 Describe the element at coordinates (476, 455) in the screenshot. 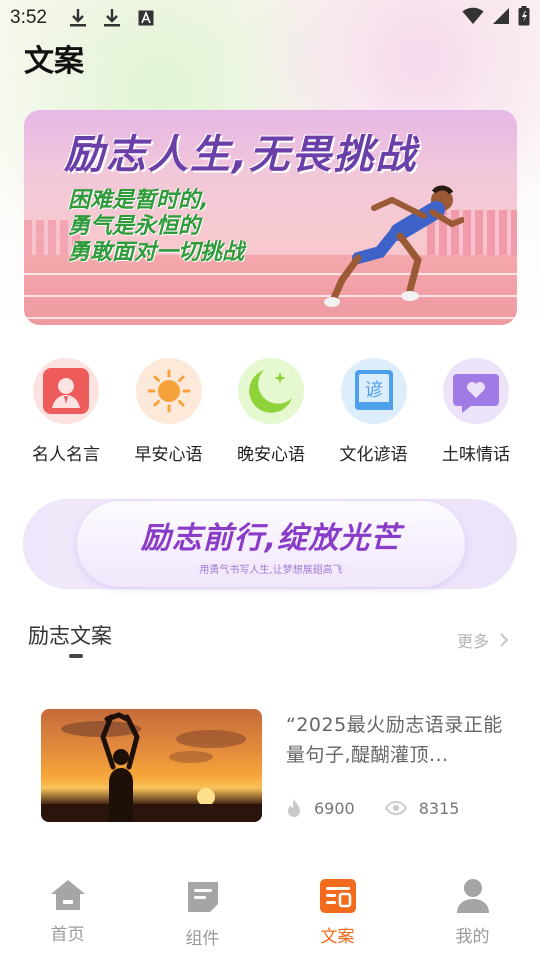

I see `category-label: 土味情话` at that location.